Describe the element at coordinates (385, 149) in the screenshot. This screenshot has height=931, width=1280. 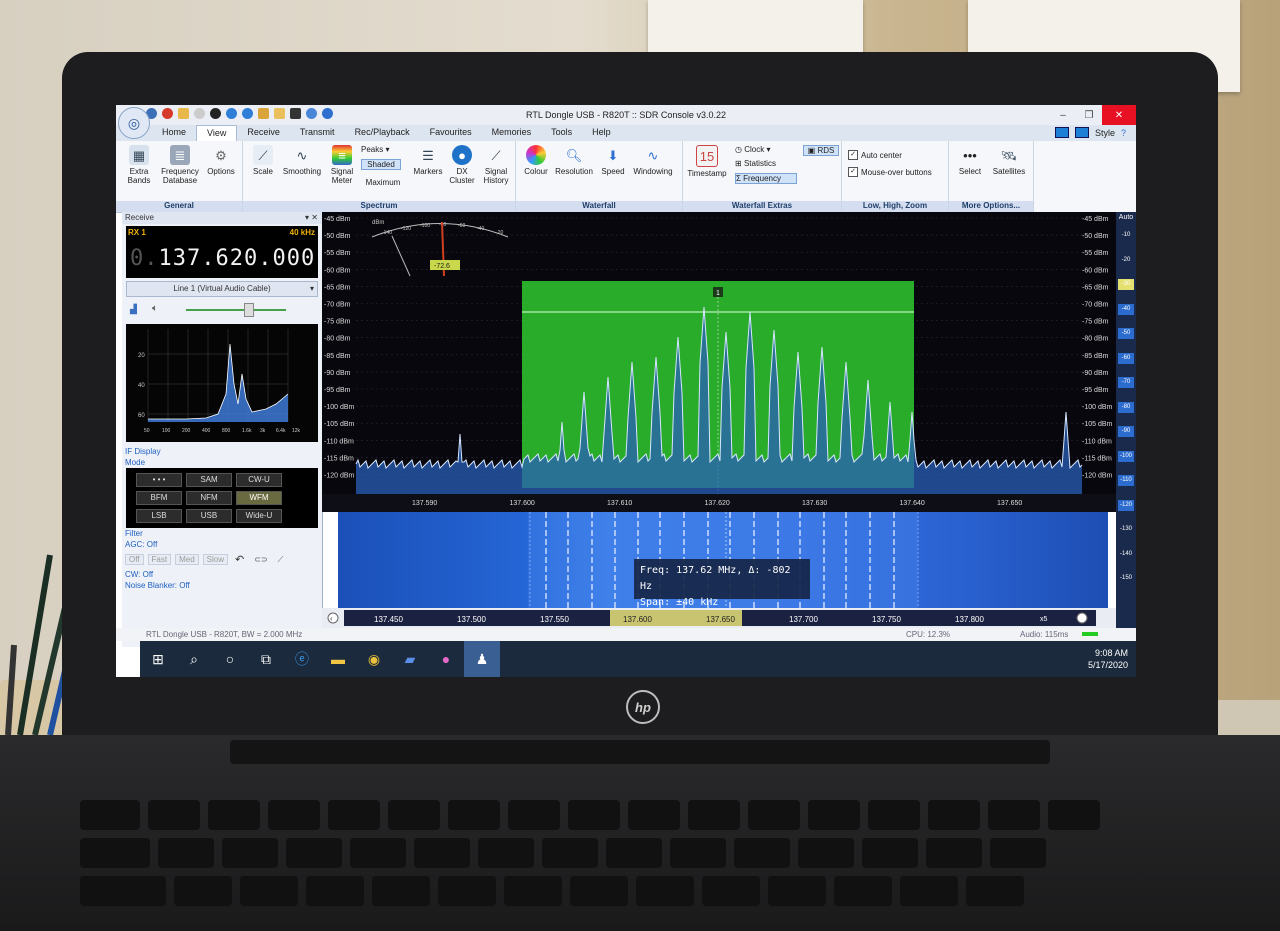
I see `peaks-button: Peaks ▾` at that location.